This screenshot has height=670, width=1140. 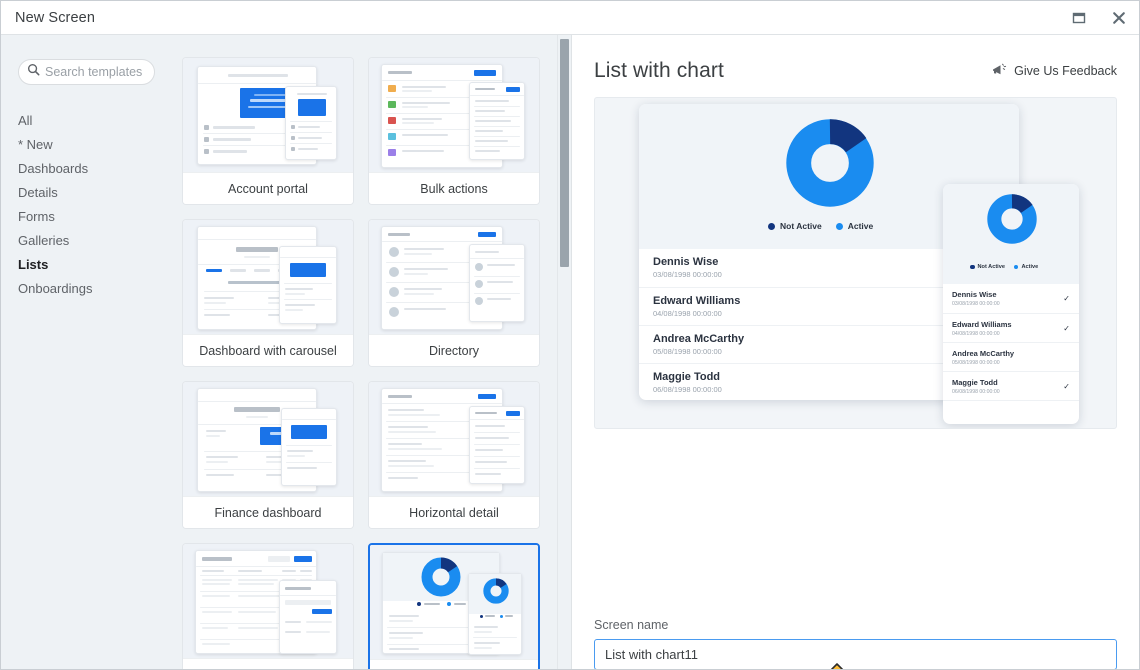 I want to click on list-item-name: Andrea McCarthy, so click(x=983, y=353).